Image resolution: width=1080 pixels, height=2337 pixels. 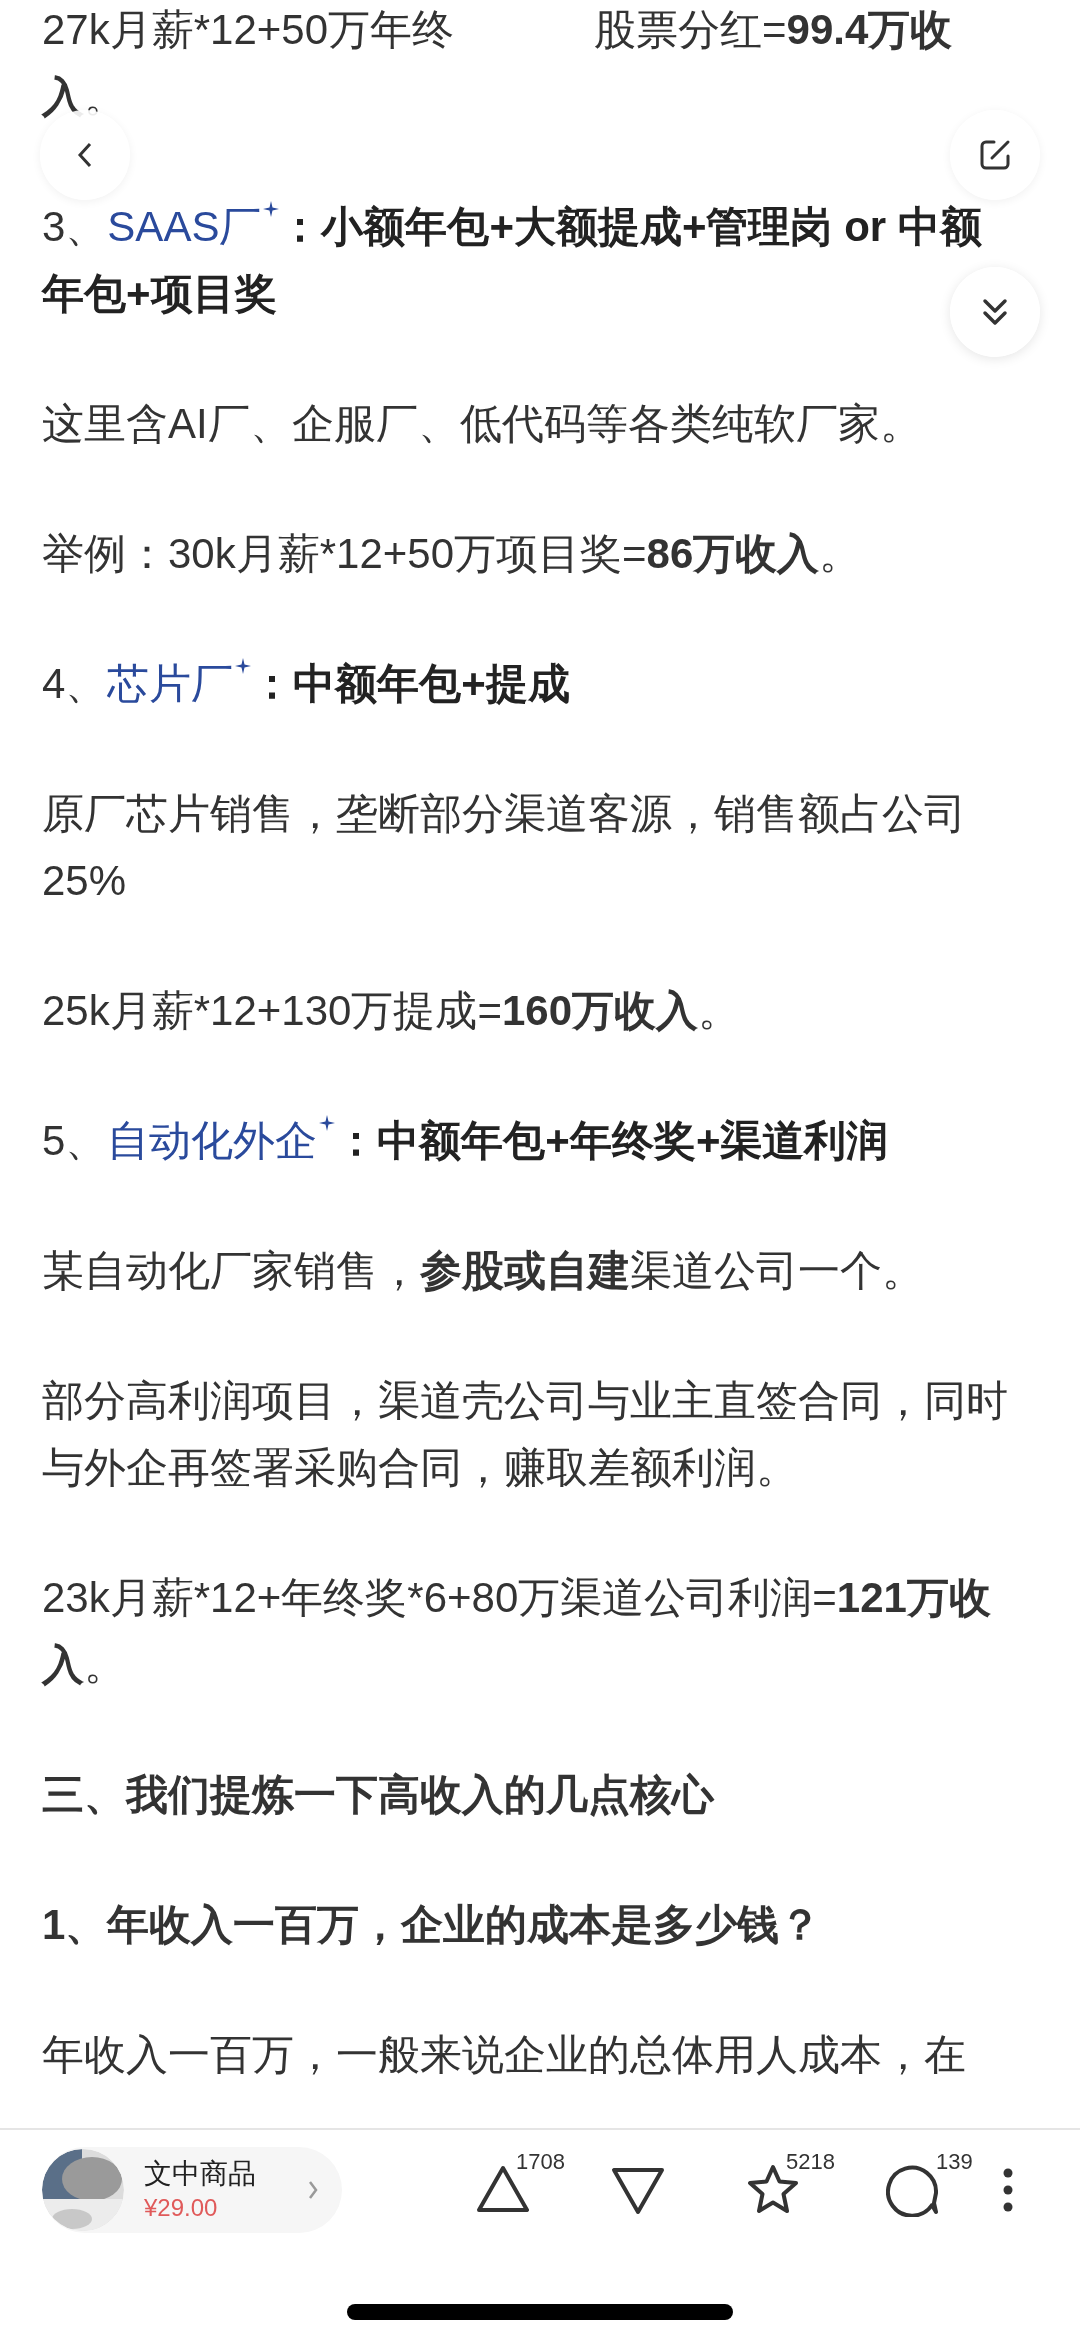 What do you see at coordinates (391, 1011) in the screenshot?
I see `paragraph: 25k月薪*12+130万提成=160万收入。` at bounding box center [391, 1011].